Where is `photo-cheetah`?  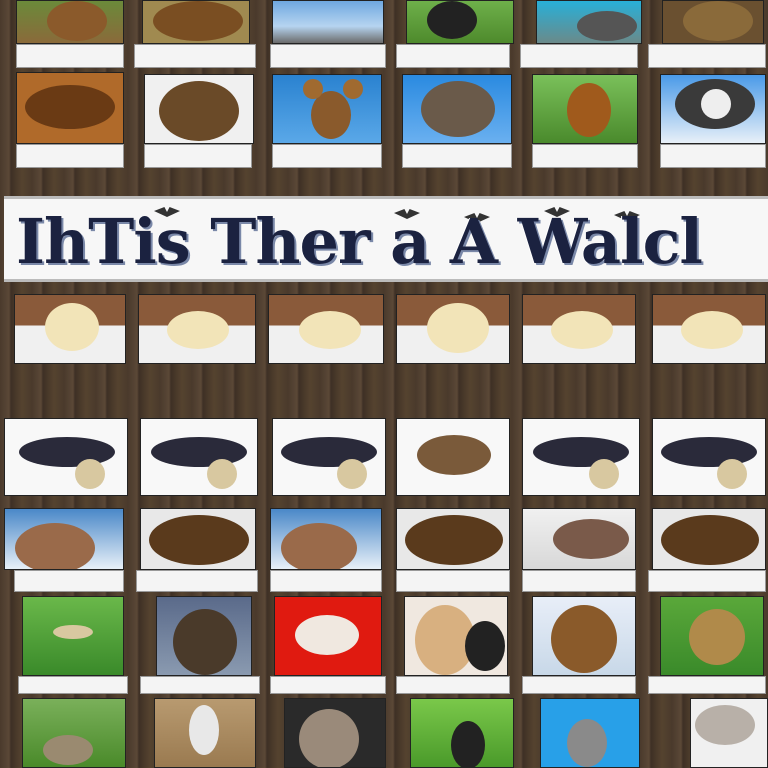 photo-cheetah is located at coordinates (712, 636).